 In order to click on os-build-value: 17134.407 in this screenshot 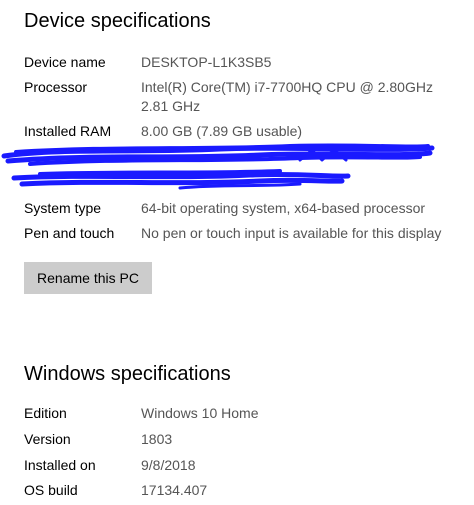, I will do `click(174, 490)`.